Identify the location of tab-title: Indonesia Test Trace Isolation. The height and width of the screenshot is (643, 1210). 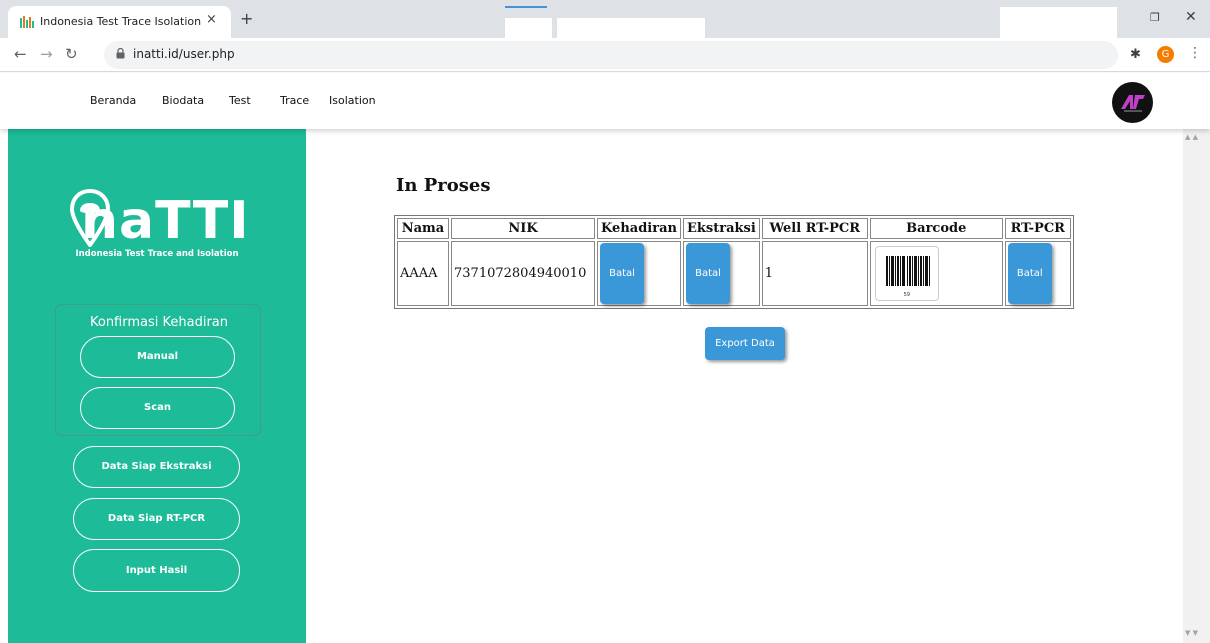
(121, 21).